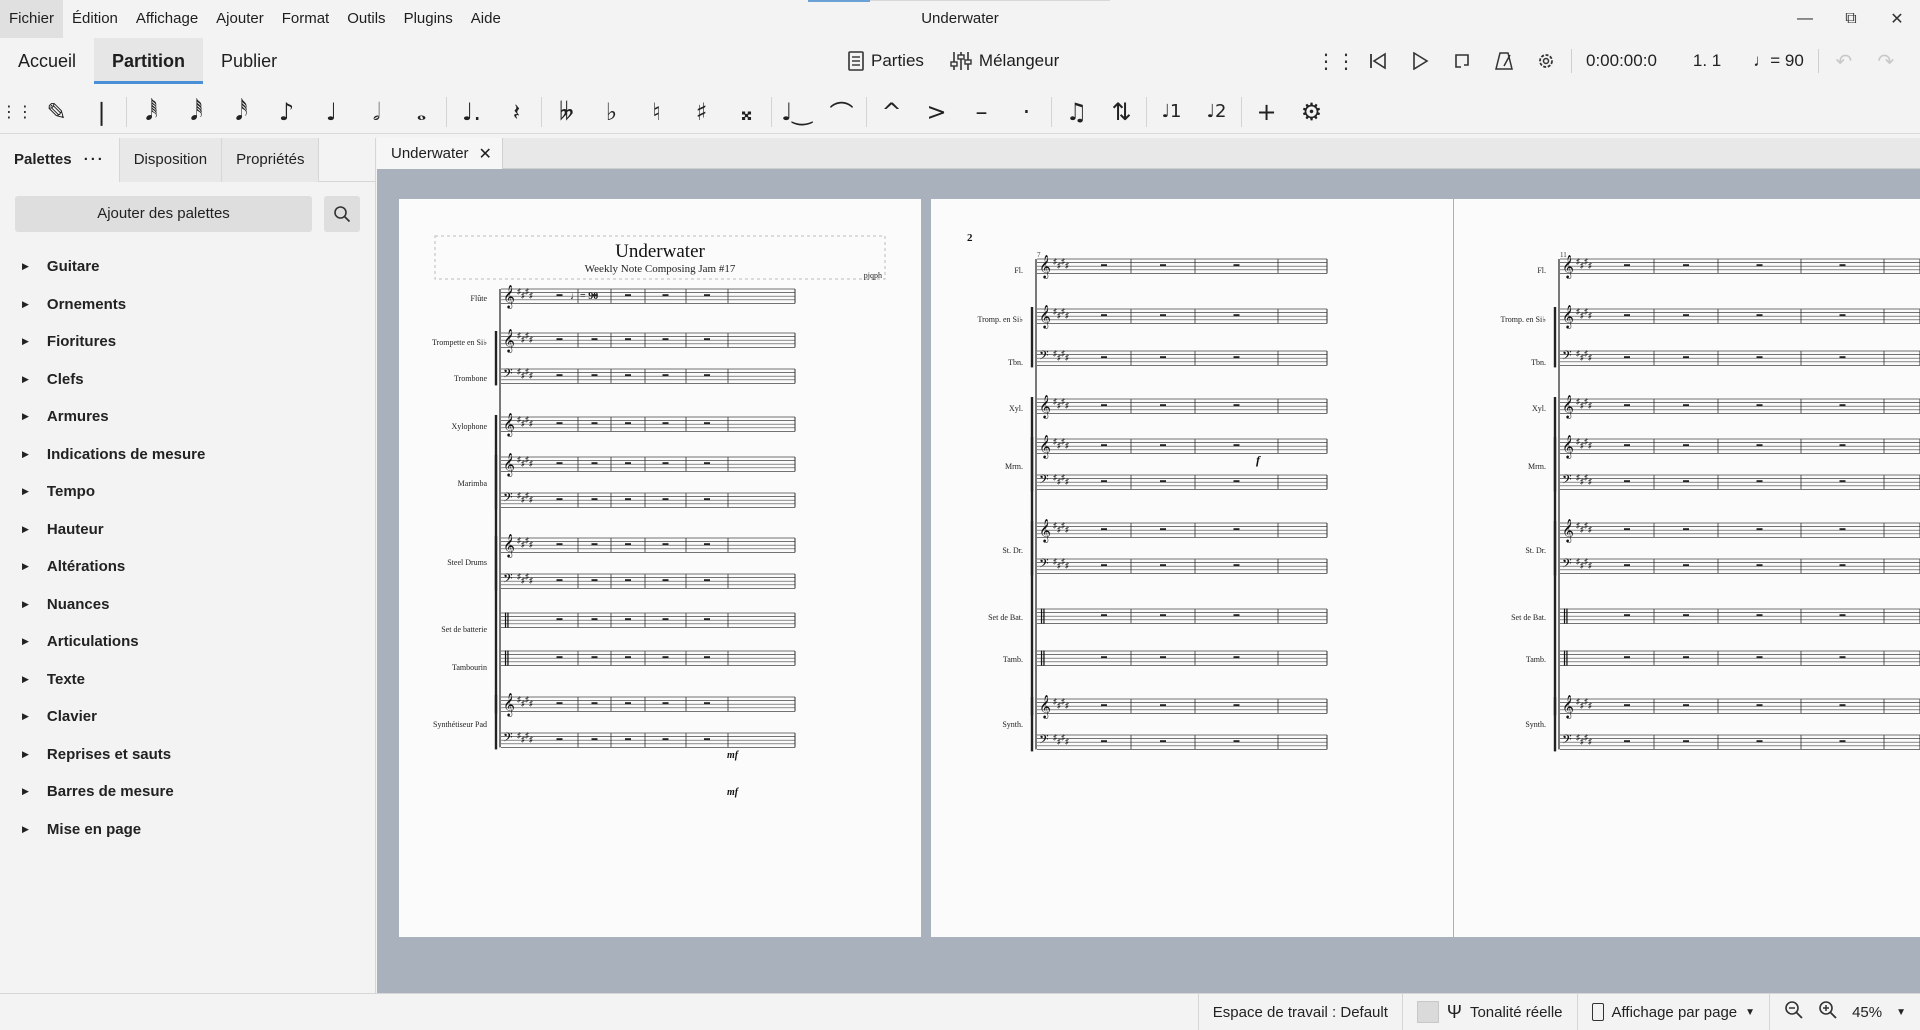 Image resolution: width=1920 pixels, height=1030 pixels. Describe the element at coordinates (1805, 19) in the screenshot. I see `minimize-icon: —` at that location.